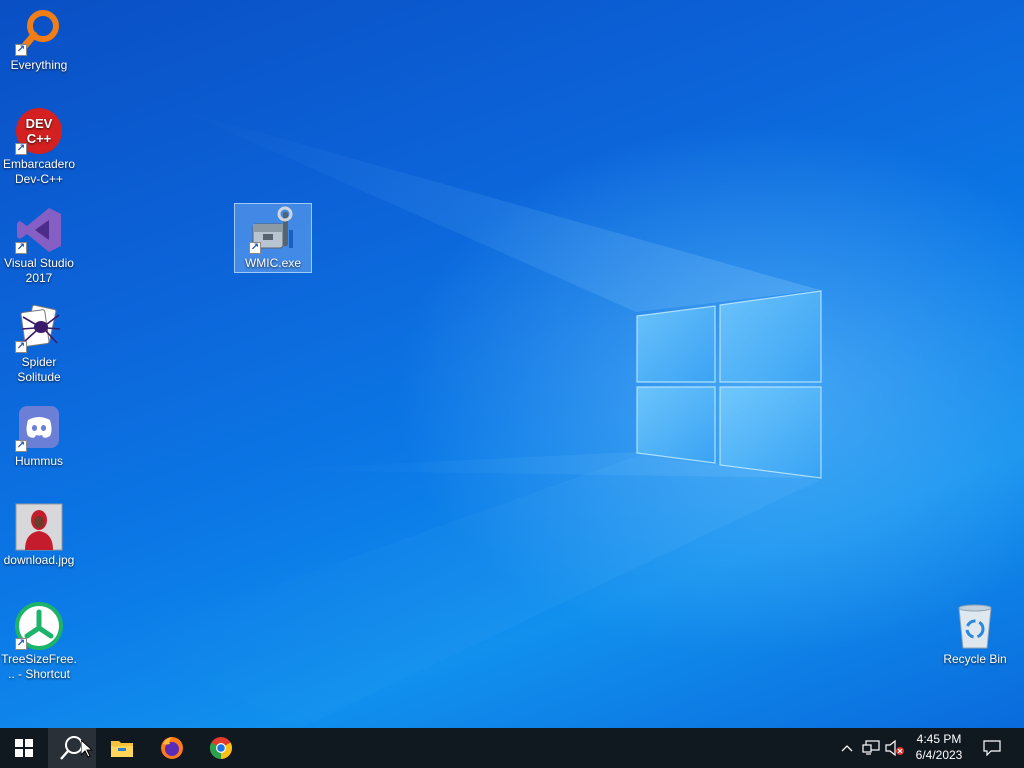 The width and height of the screenshot is (1024, 768). What do you see at coordinates (39, 32) in the screenshot?
I see `everything-icon: ↗` at bounding box center [39, 32].